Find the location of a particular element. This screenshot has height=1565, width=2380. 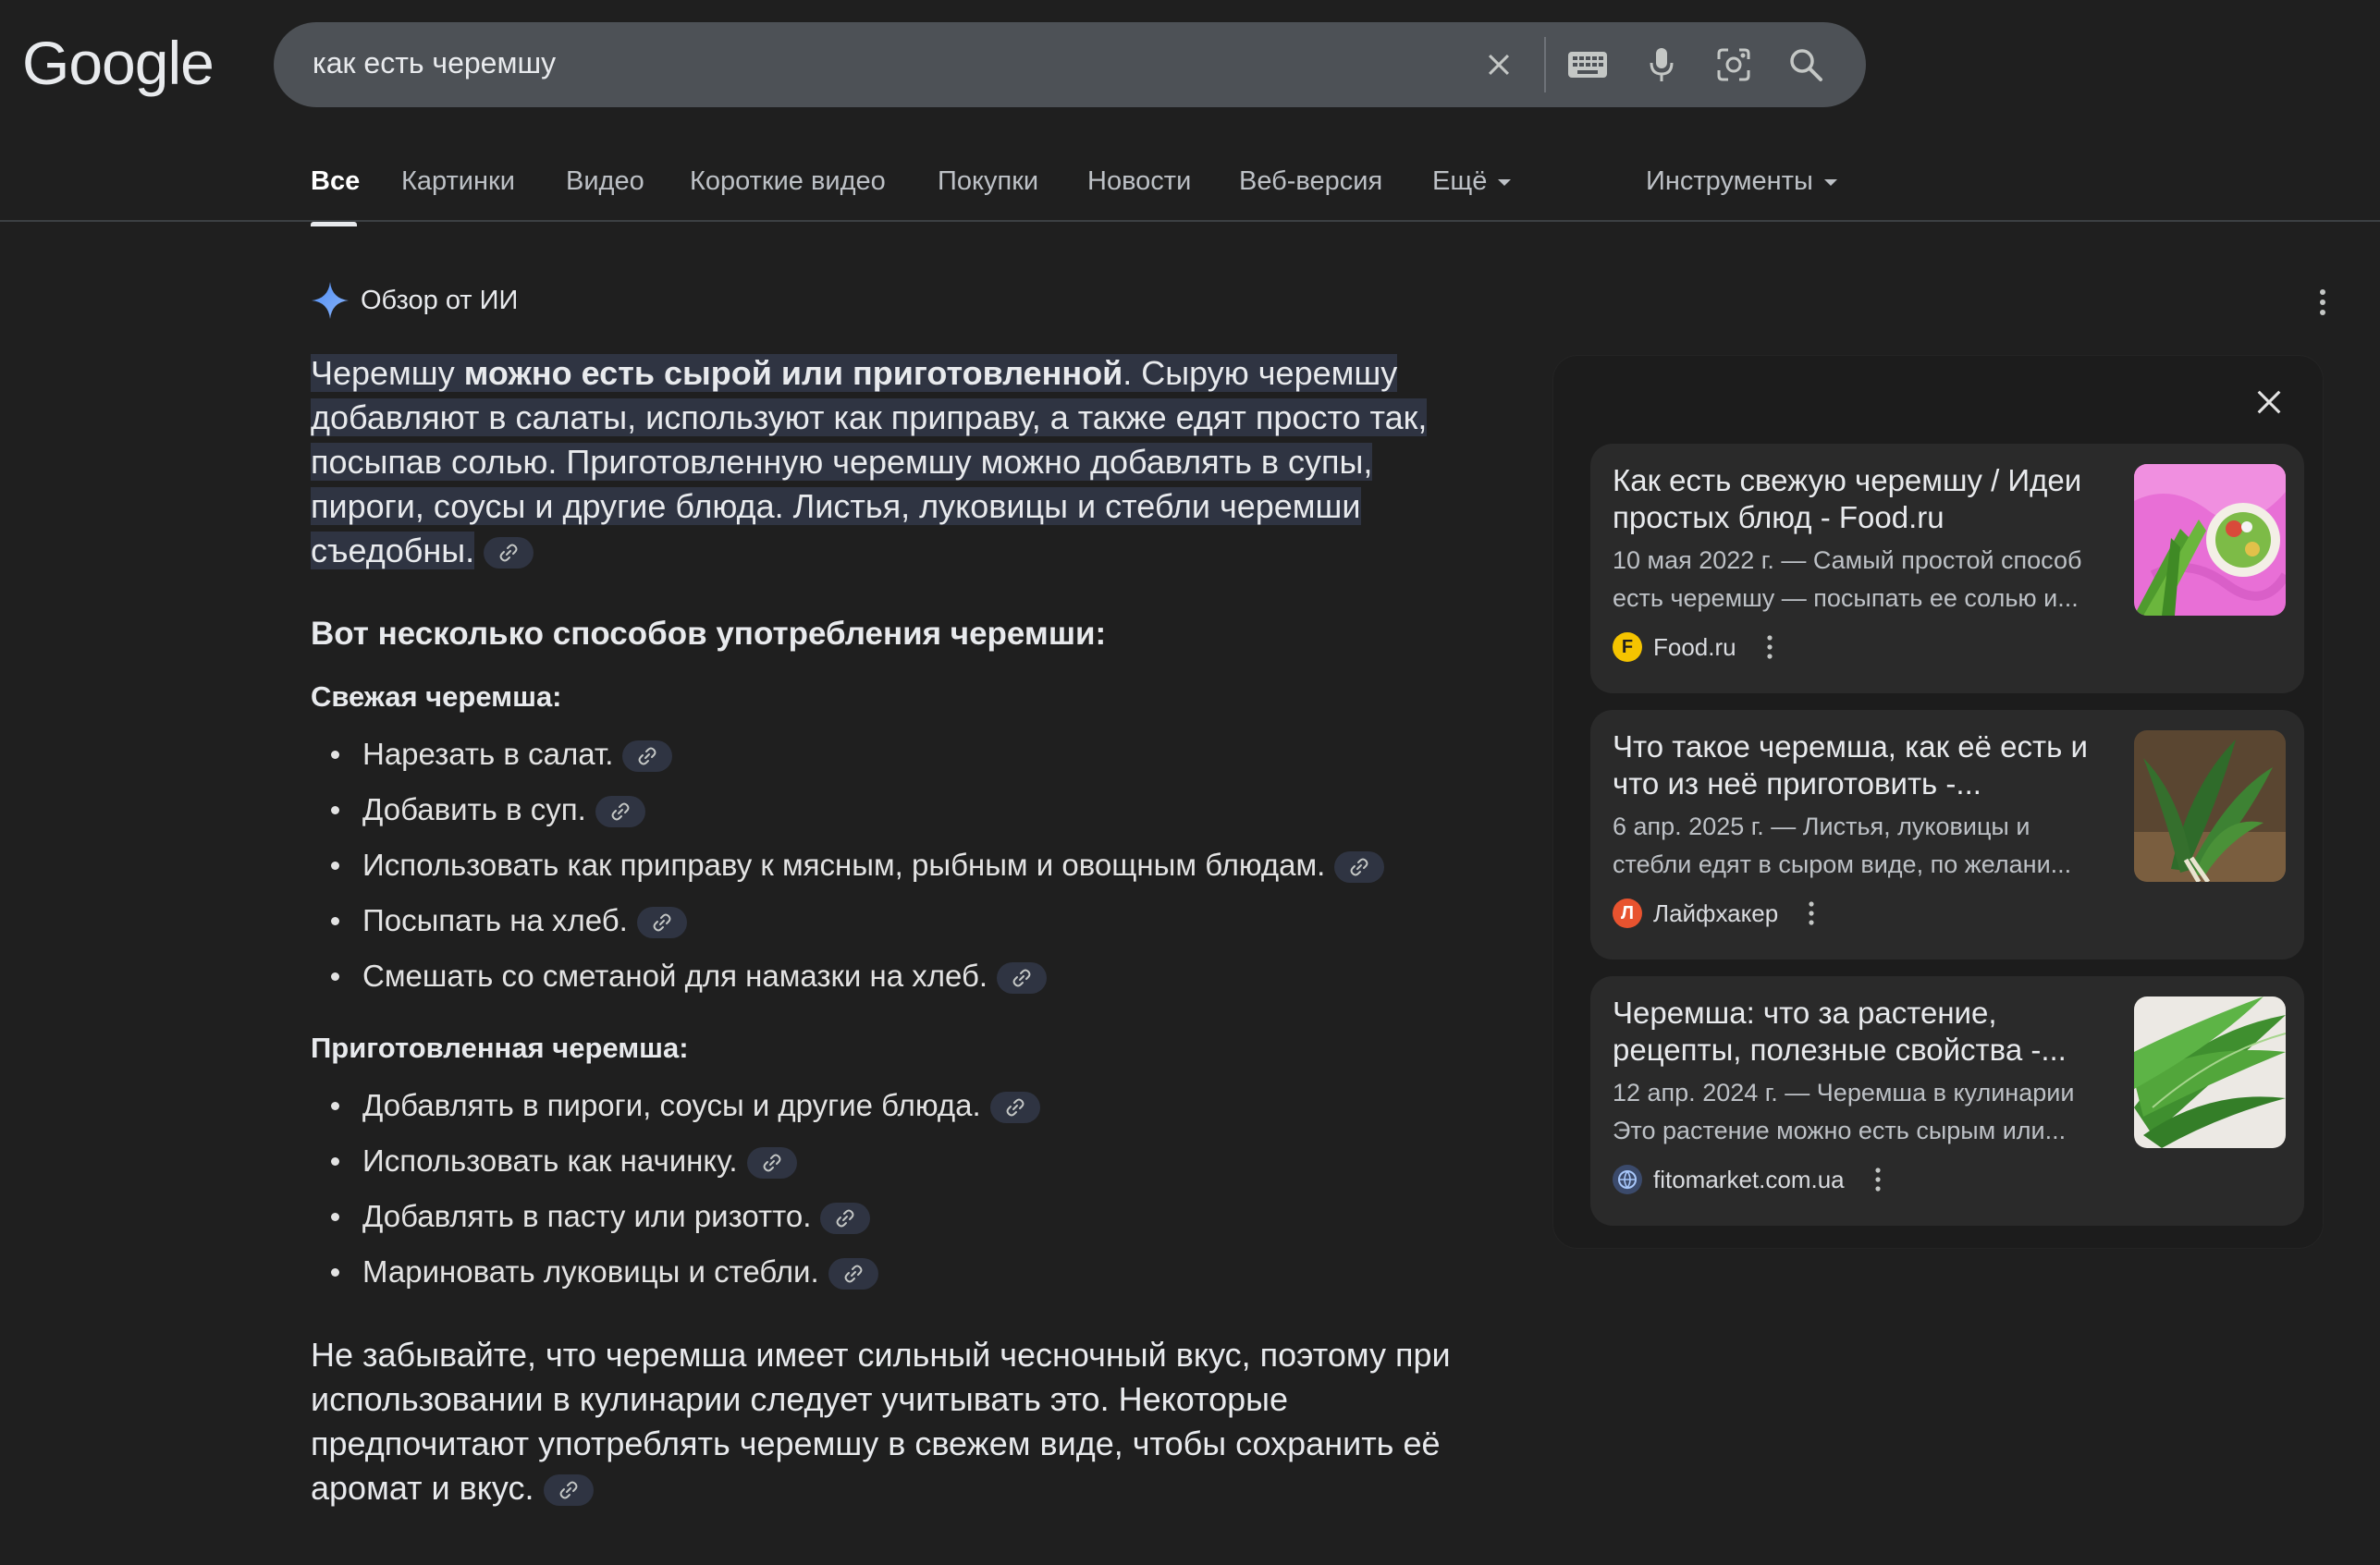

list-item: Использовать как начинку. is located at coordinates (893, 1161).